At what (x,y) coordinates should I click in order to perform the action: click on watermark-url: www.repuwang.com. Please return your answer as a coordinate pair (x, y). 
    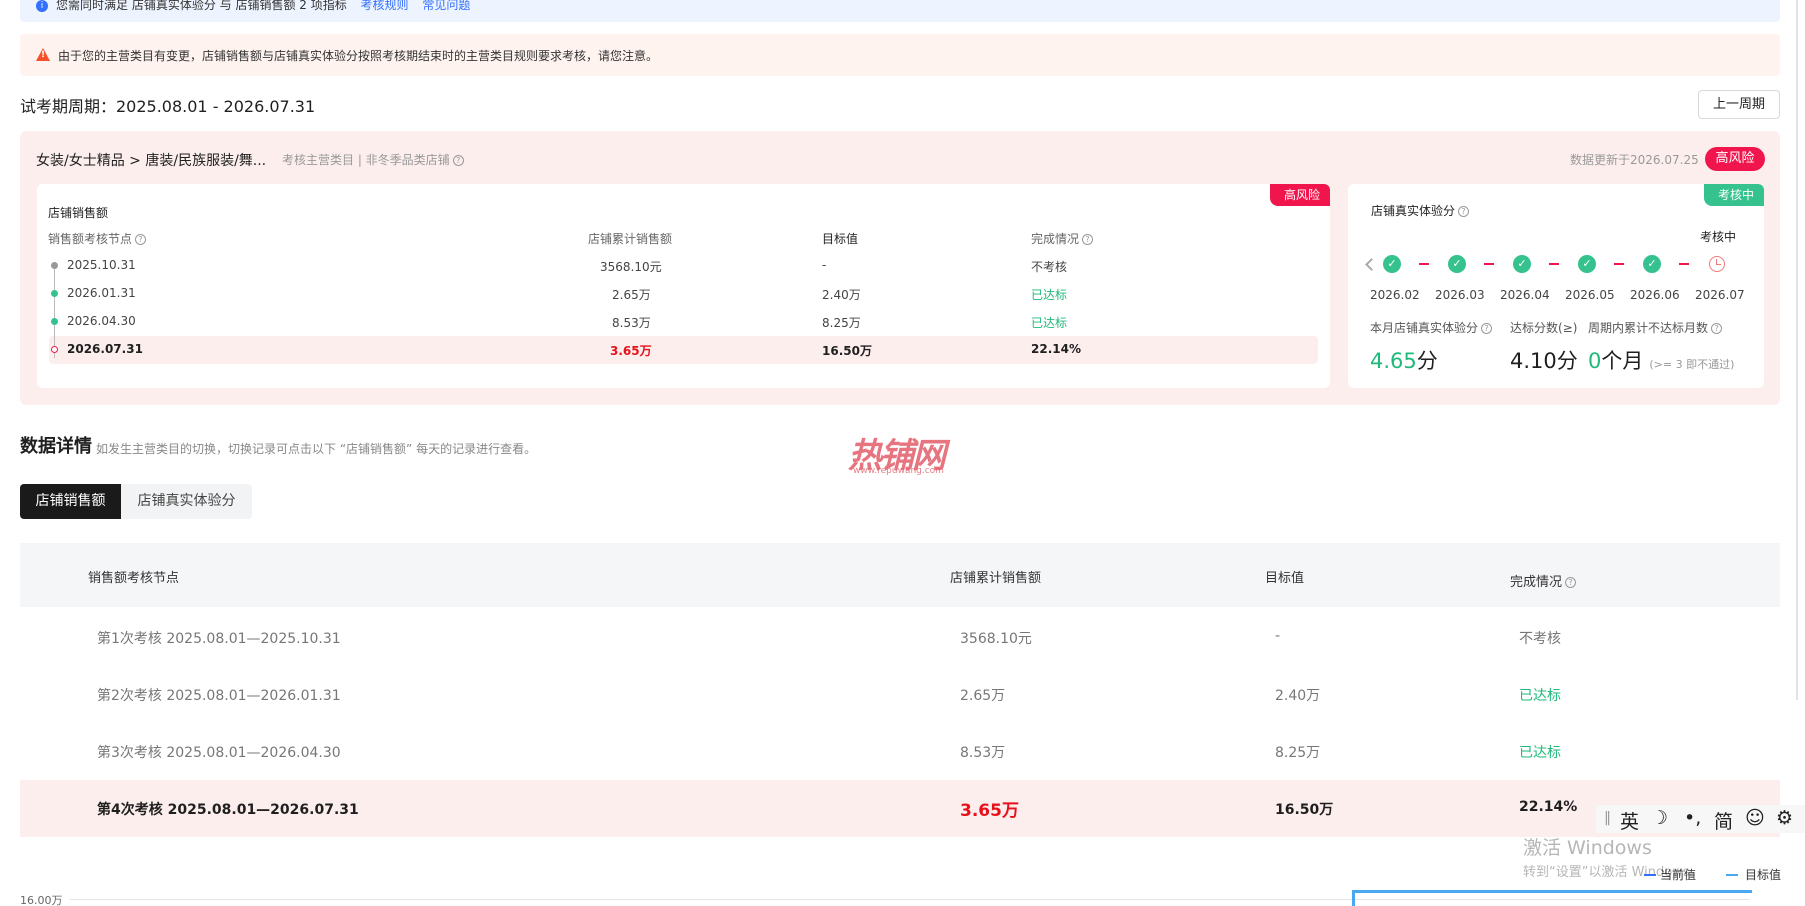
    Looking at the image, I should click on (898, 471).